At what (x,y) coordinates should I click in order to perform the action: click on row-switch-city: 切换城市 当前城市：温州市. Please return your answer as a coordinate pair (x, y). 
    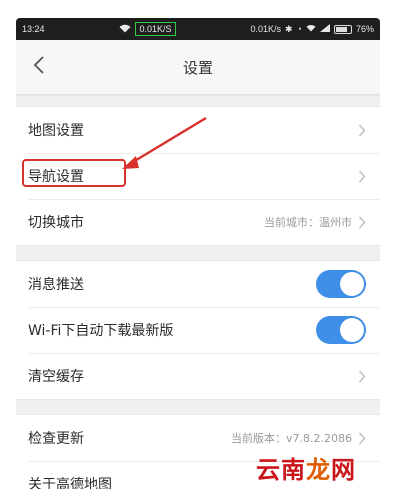
    Looking at the image, I should click on (198, 222).